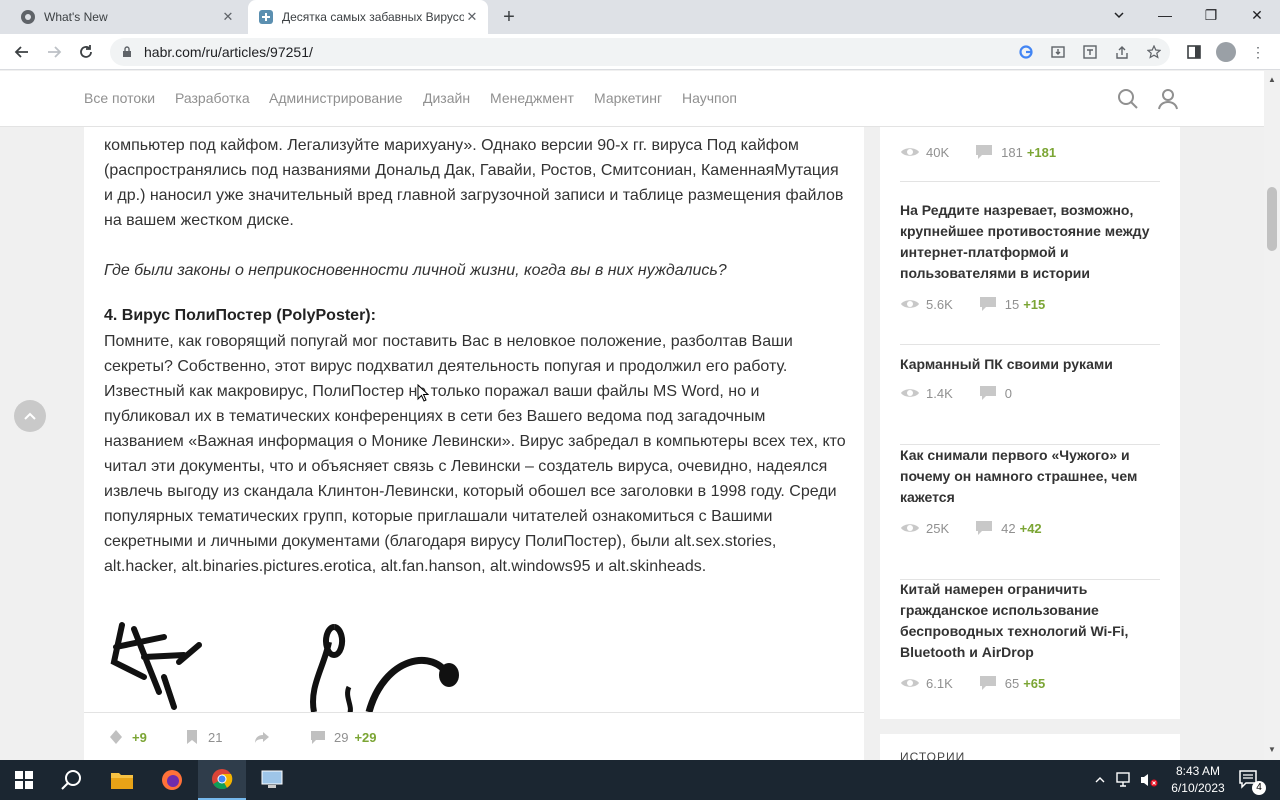 The image size is (1280, 800). Describe the element at coordinates (22, 52) in the screenshot. I see `back-arrow-icon` at that location.